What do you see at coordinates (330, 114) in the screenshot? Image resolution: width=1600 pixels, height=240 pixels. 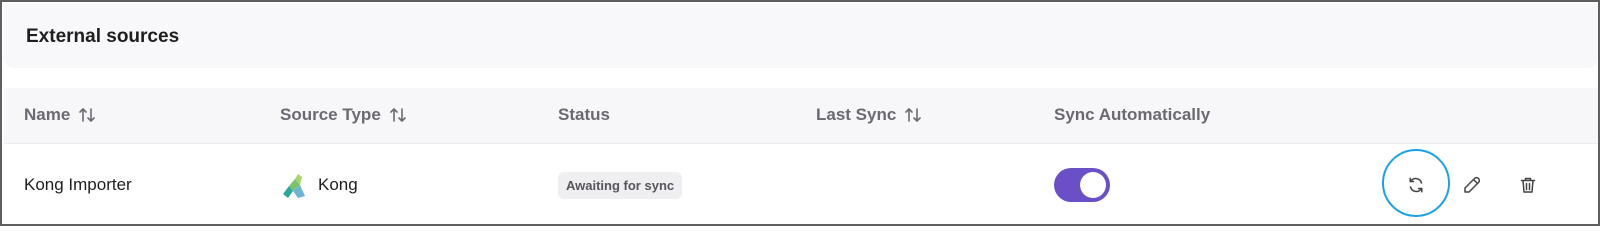 I see `column-header-label: Source Type` at bounding box center [330, 114].